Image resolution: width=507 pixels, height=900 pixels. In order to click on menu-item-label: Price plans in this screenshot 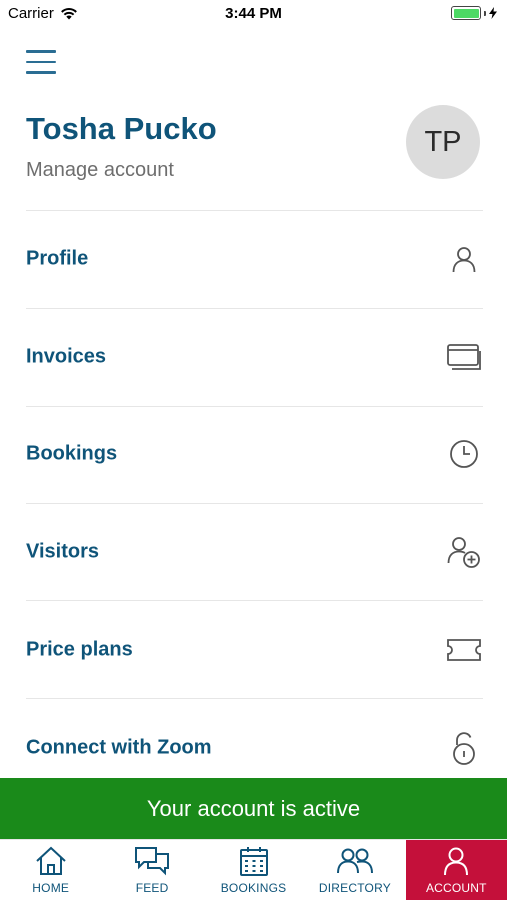, I will do `click(79, 649)`.